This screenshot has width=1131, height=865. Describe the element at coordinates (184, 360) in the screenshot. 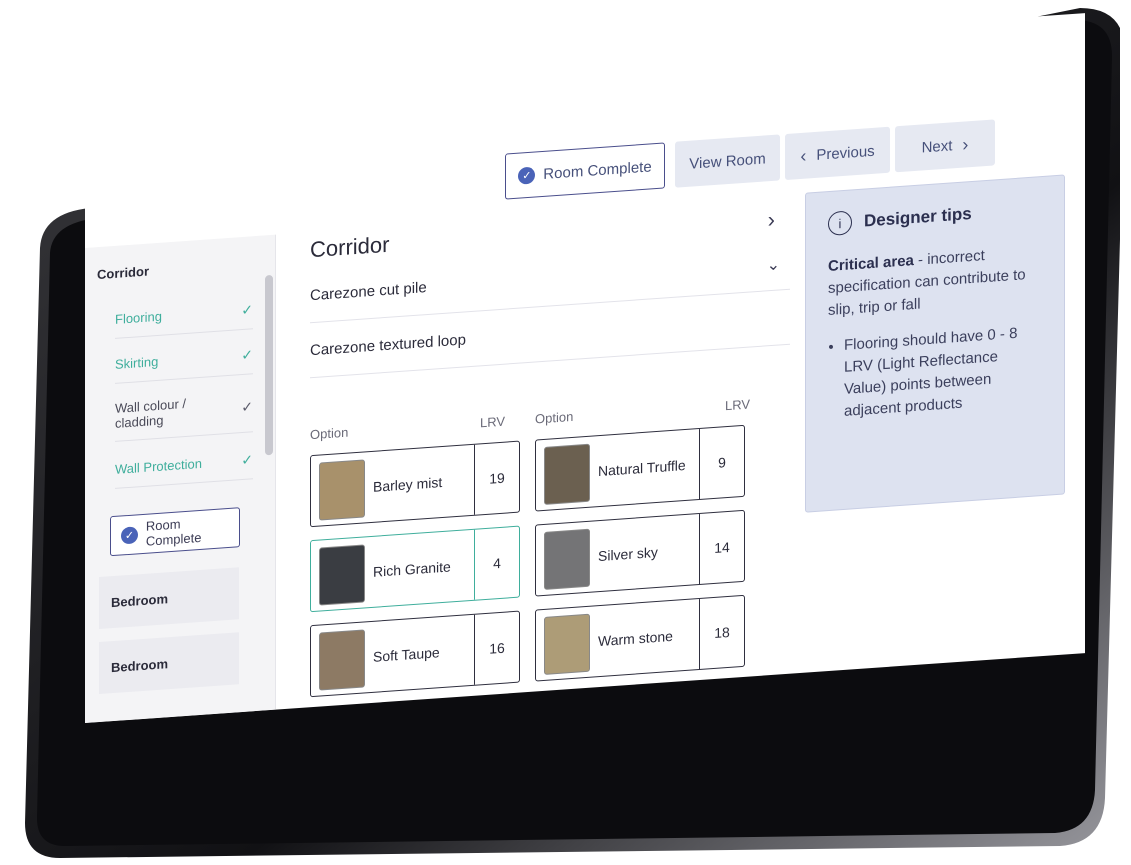

I see `sidebar-item-skirting: Skirting ✓` at that location.